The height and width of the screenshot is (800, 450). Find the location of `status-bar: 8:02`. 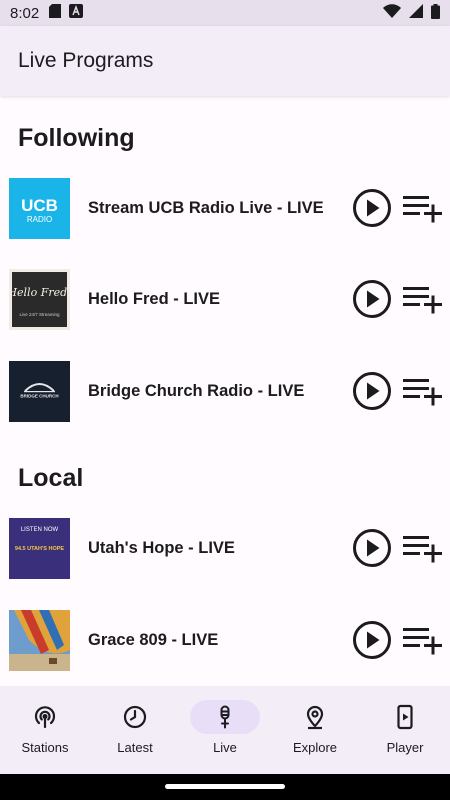

status-bar: 8:02 is located at coordinates (225, 13).